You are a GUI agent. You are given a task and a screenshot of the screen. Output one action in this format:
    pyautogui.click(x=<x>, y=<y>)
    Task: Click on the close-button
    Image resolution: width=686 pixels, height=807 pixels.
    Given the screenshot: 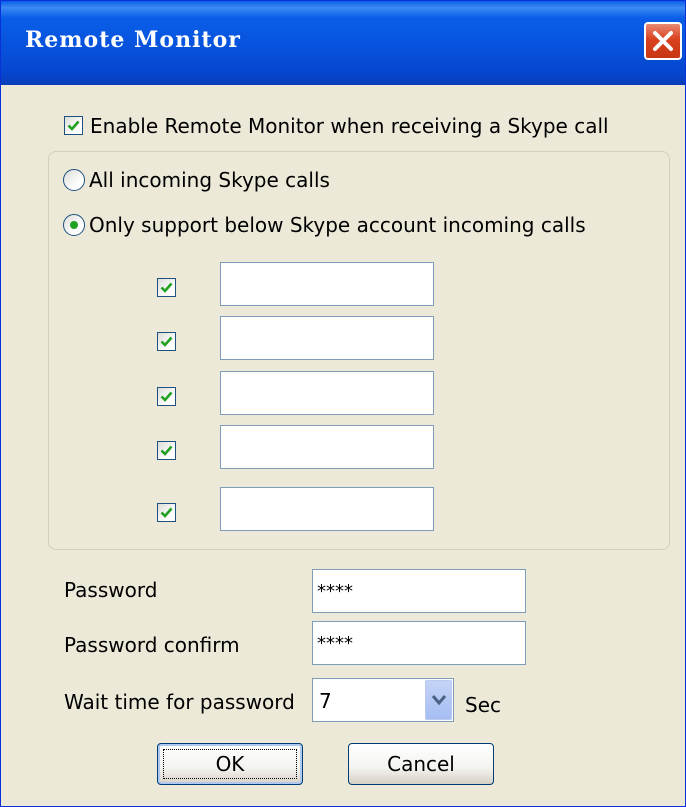 What is the action you would take?
    pyautogui.click(x=663, y=41)
    